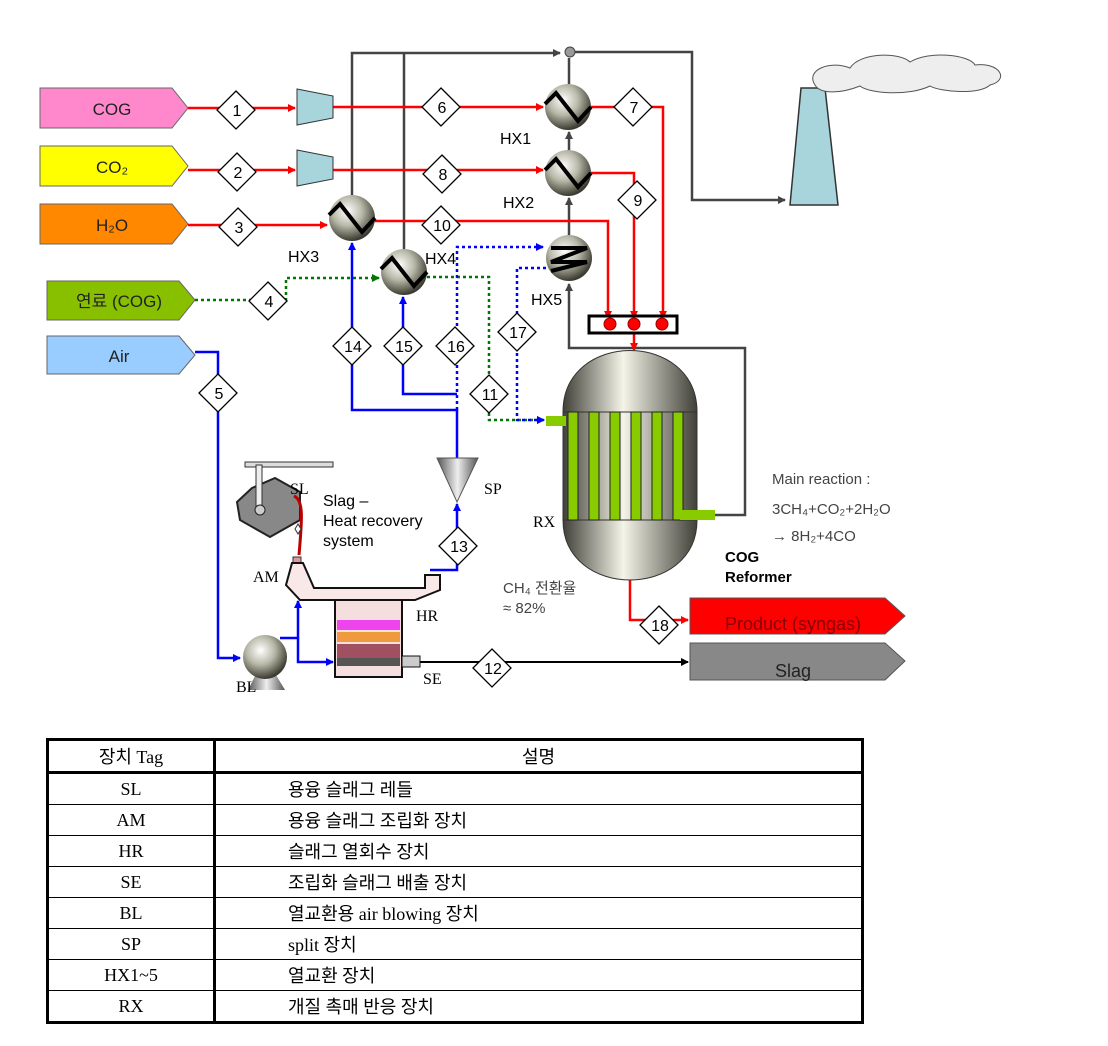  Describe the element at coordinates (538, 882) in the screenshot. I see `description-cell: 조립화 슬래그 배출 장치` at that location.